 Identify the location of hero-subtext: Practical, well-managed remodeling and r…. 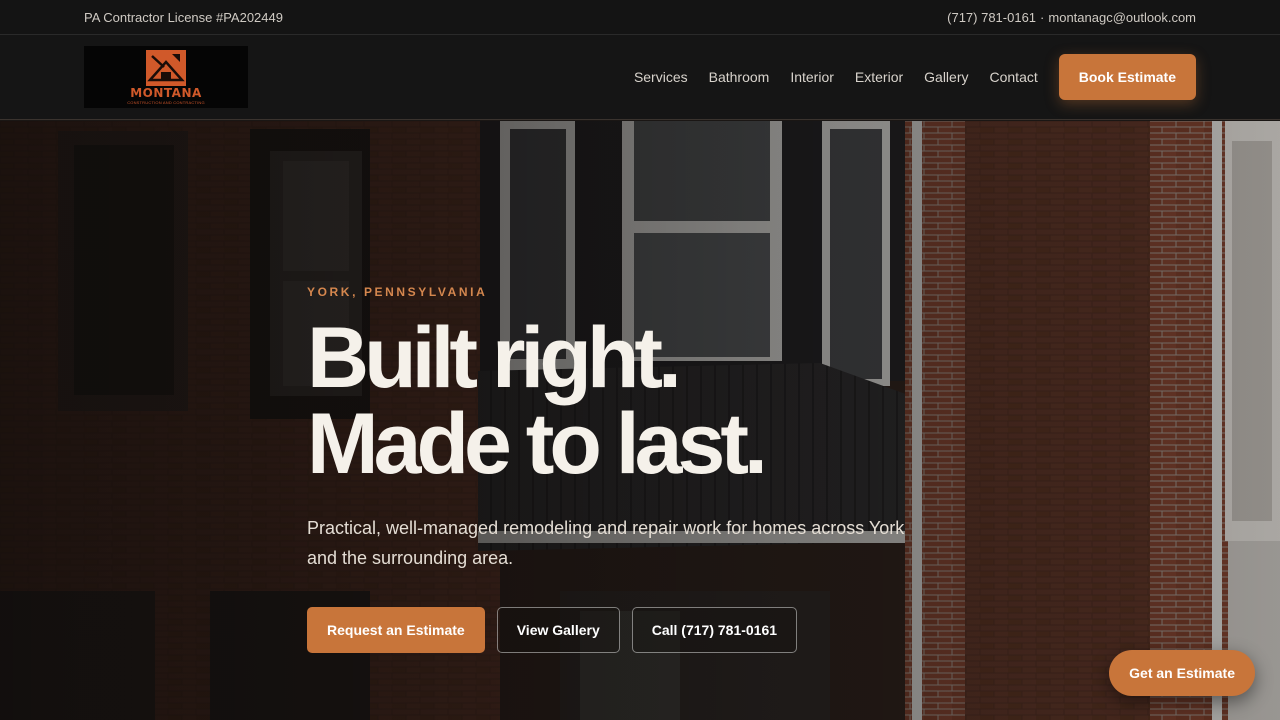
(606, 543).